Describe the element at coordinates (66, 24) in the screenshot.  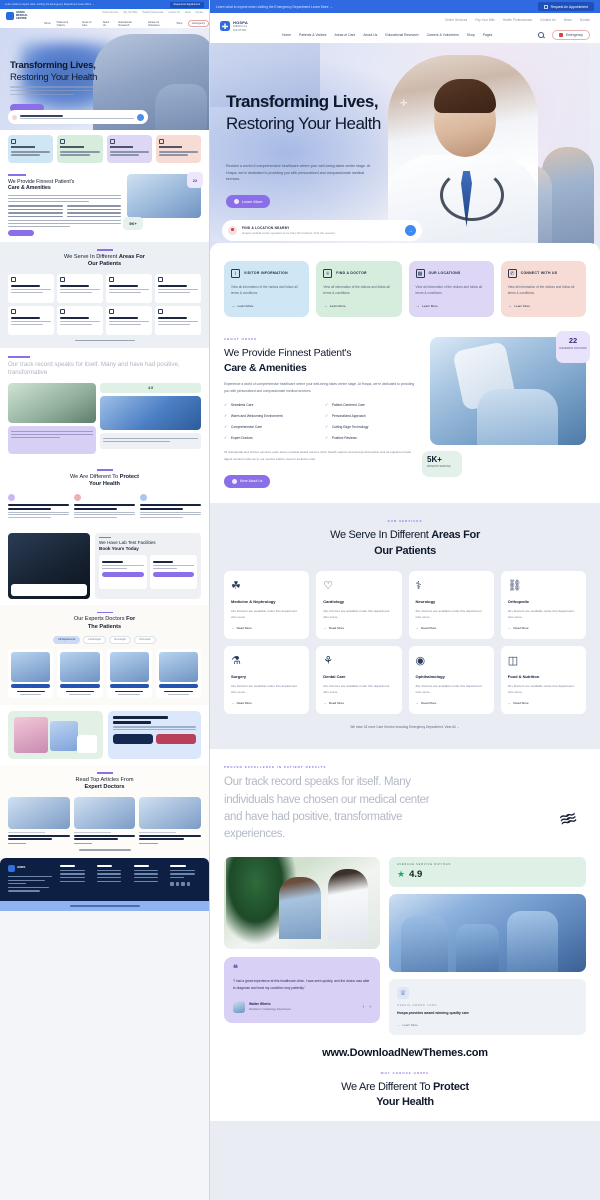
I see `thumb-nav-item: Patients & Visitors` at that location.